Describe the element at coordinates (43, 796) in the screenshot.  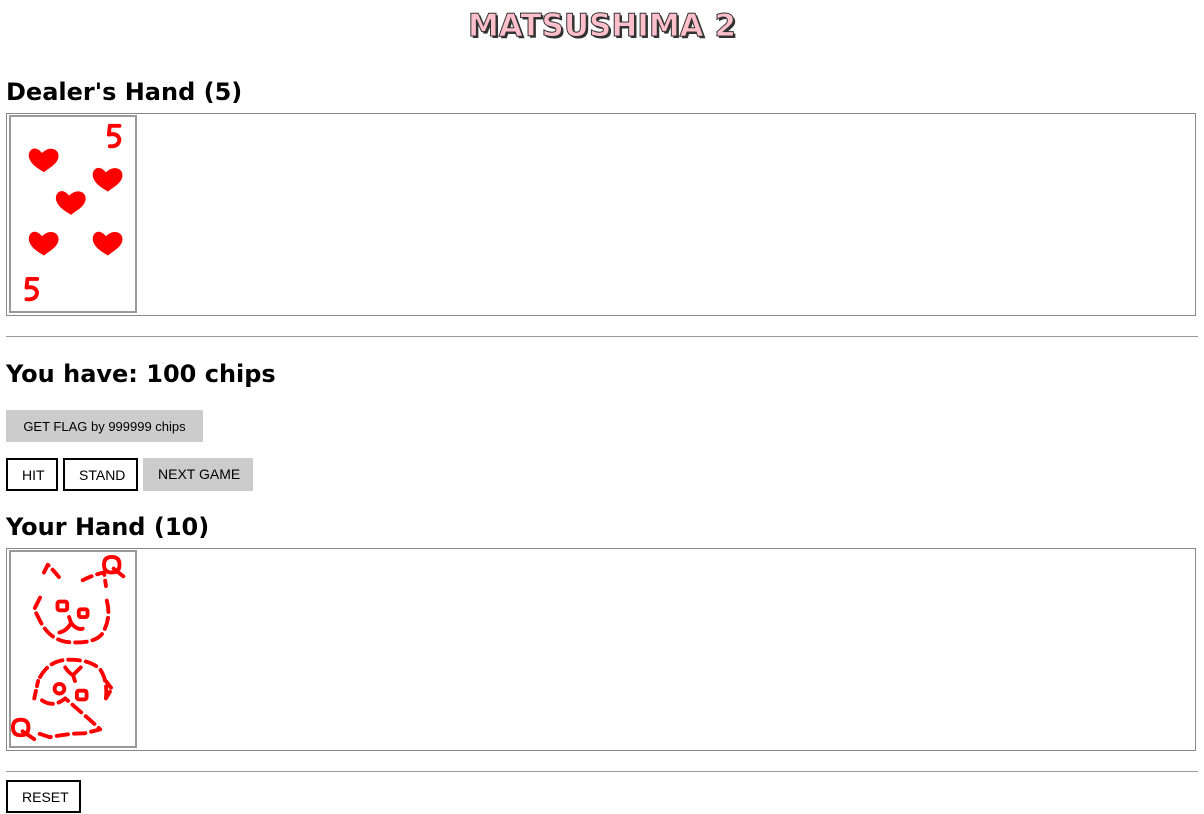
I see `reset-button: RESET` at that location.